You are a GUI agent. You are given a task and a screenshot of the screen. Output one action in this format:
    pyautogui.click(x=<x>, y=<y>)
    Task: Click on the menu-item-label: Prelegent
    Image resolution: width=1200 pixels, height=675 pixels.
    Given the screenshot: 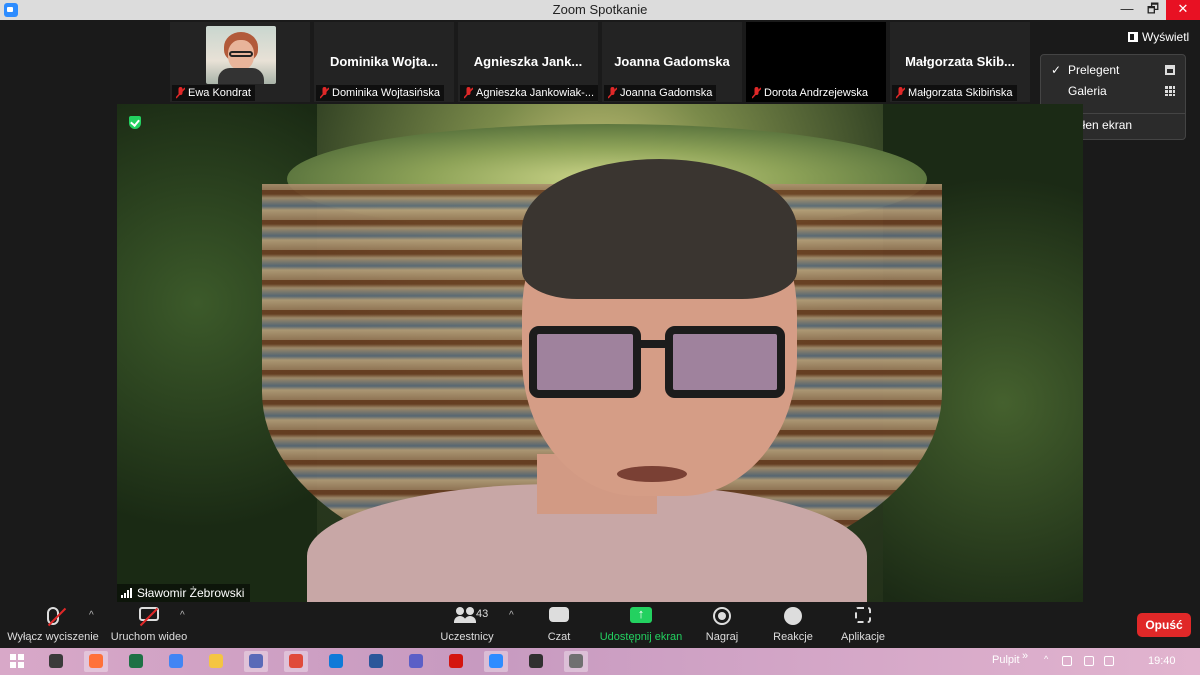 What is the action you would take?
    pyautogui.click(x=1094, y=70)
    